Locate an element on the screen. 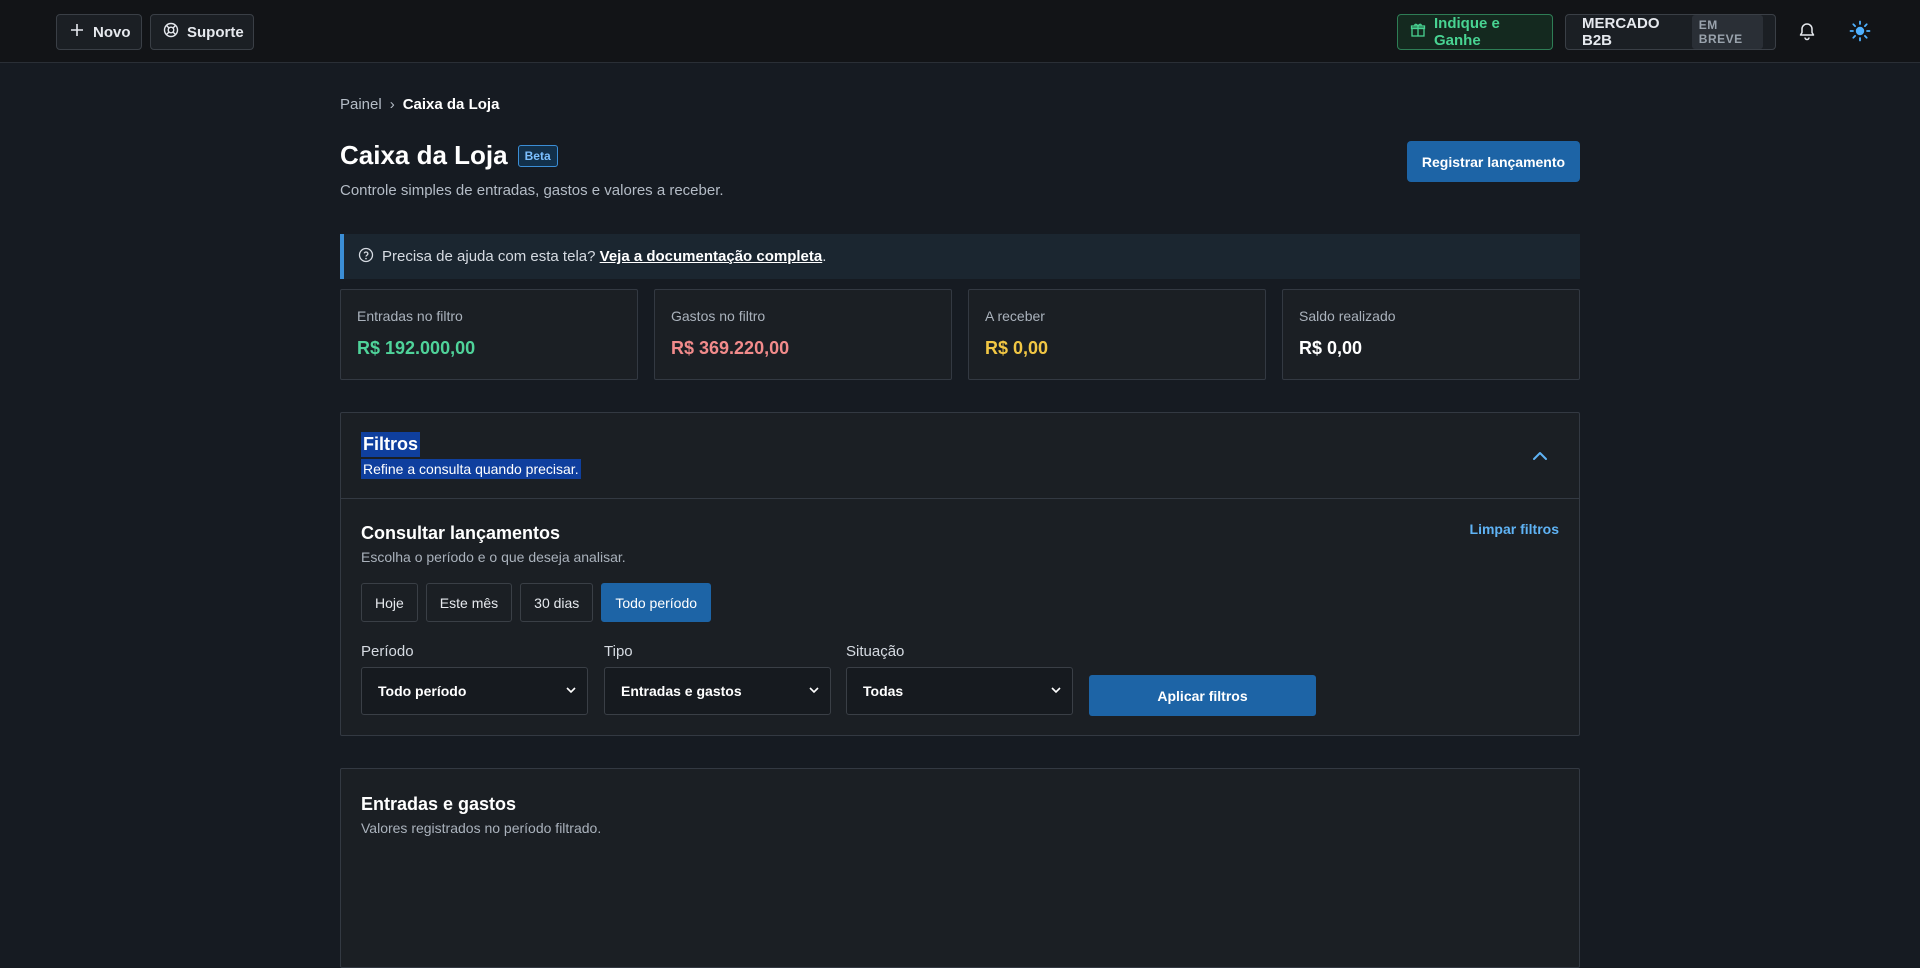 The width and height of the screenshot is (1920, 968). card-receivable: A receber R$ 0,00 is located at coordinates (1117, 334).